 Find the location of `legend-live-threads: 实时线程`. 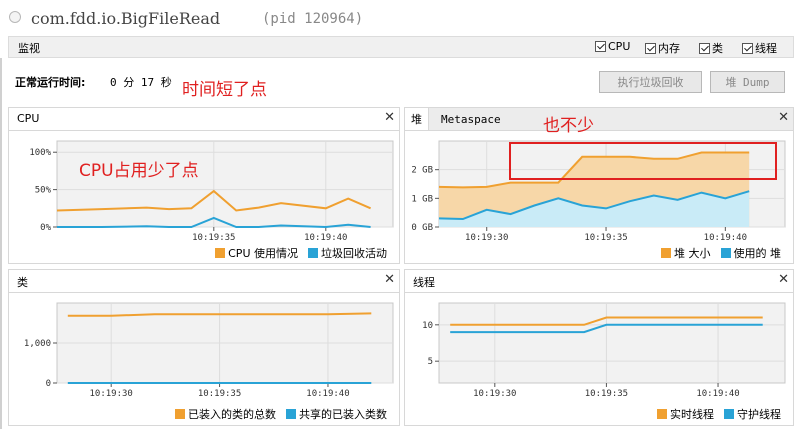

legend-live-threads: 实时线程 is located at coordinates (692, 414).